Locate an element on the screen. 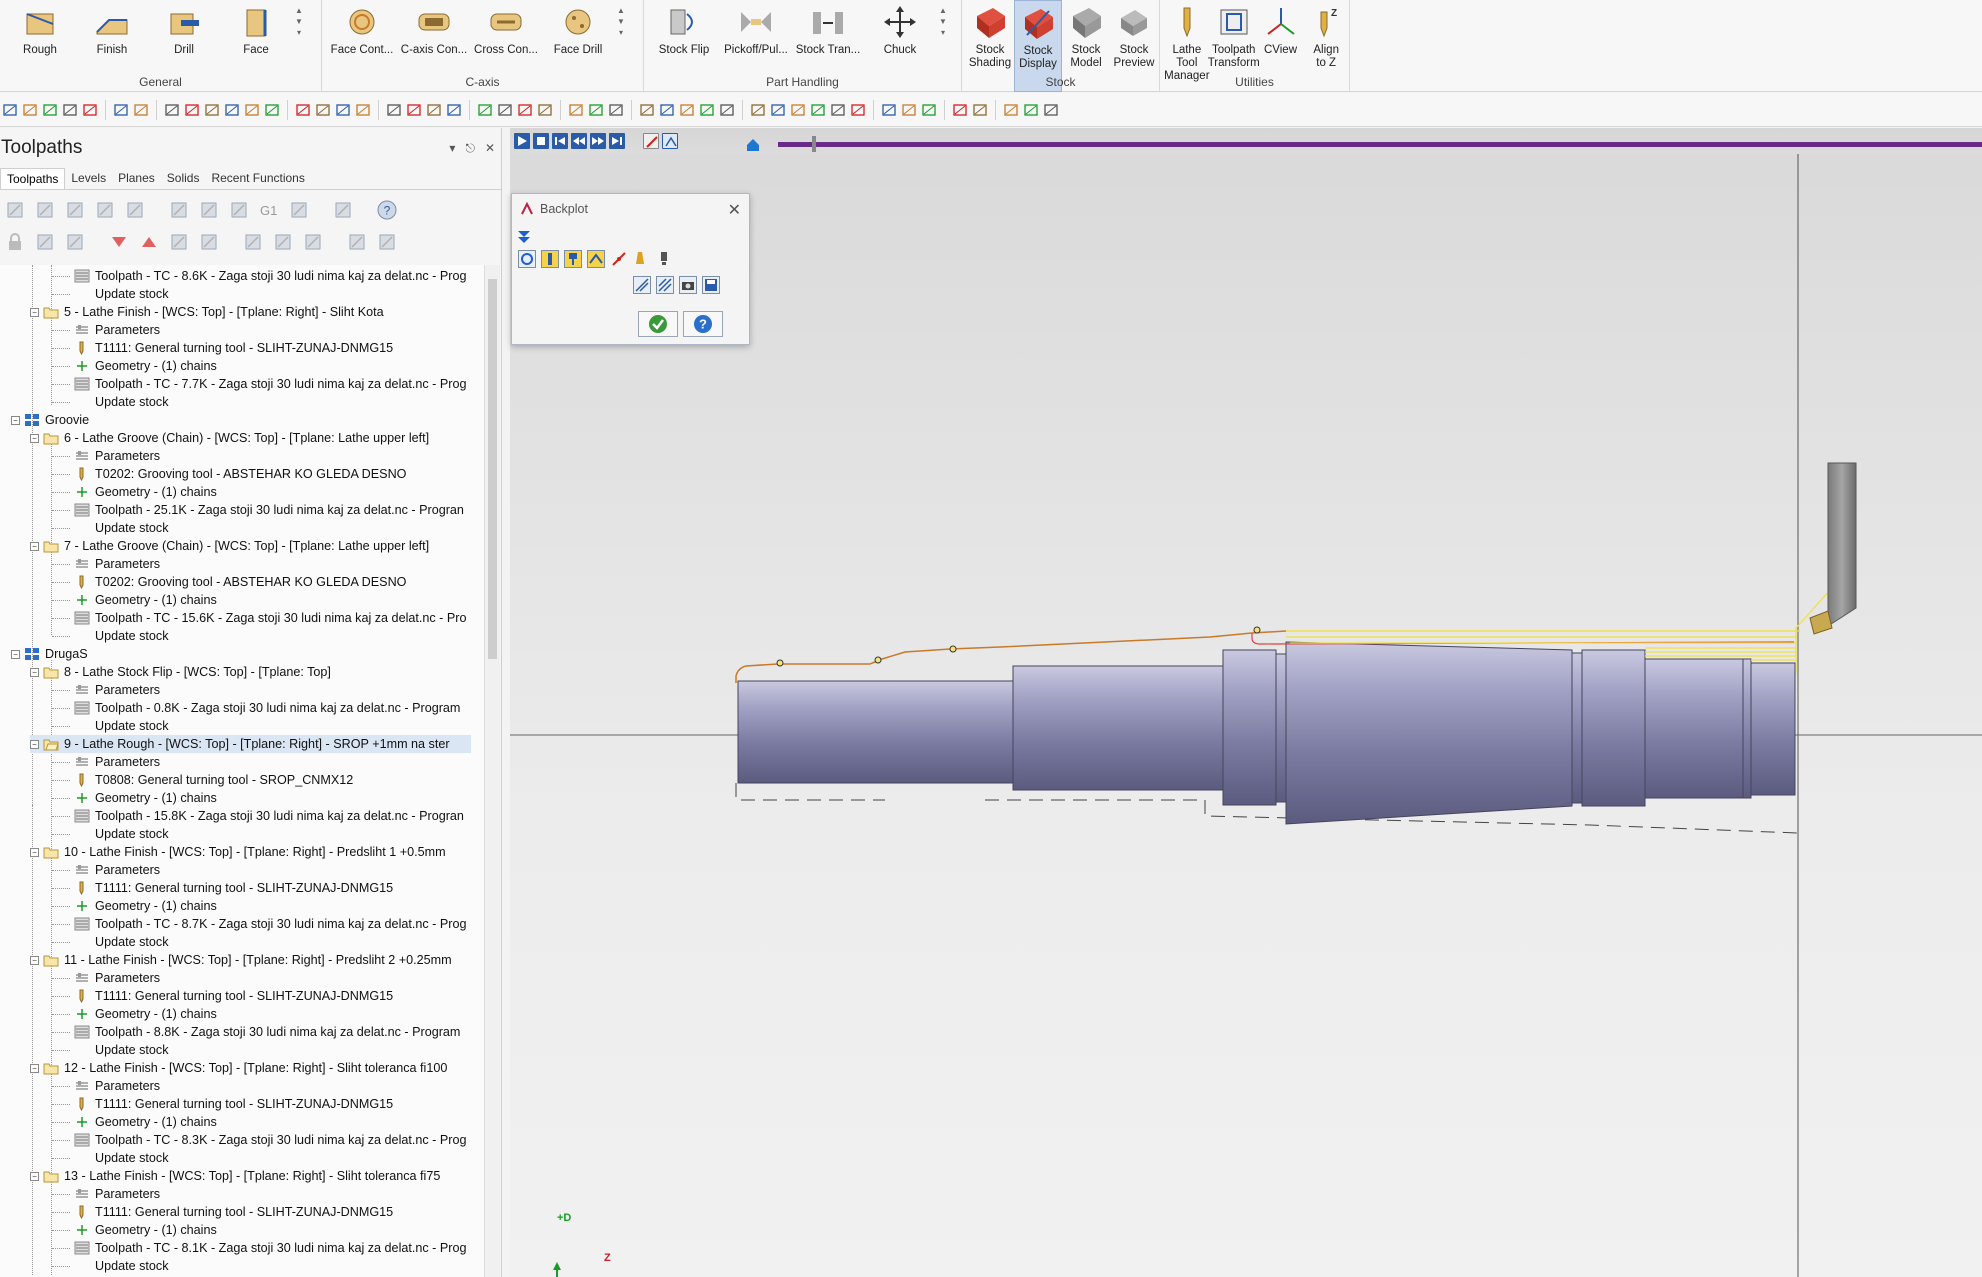  hatch-one-icon is located at coordinates (642, 285).